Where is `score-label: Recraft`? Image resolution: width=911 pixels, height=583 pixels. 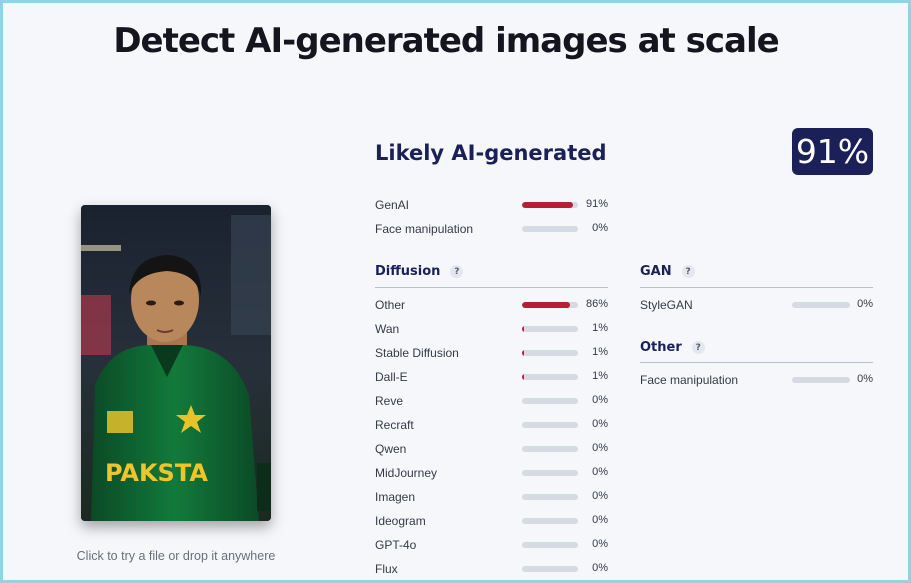
score-label: Recraft is located at coordinates (394, 425).